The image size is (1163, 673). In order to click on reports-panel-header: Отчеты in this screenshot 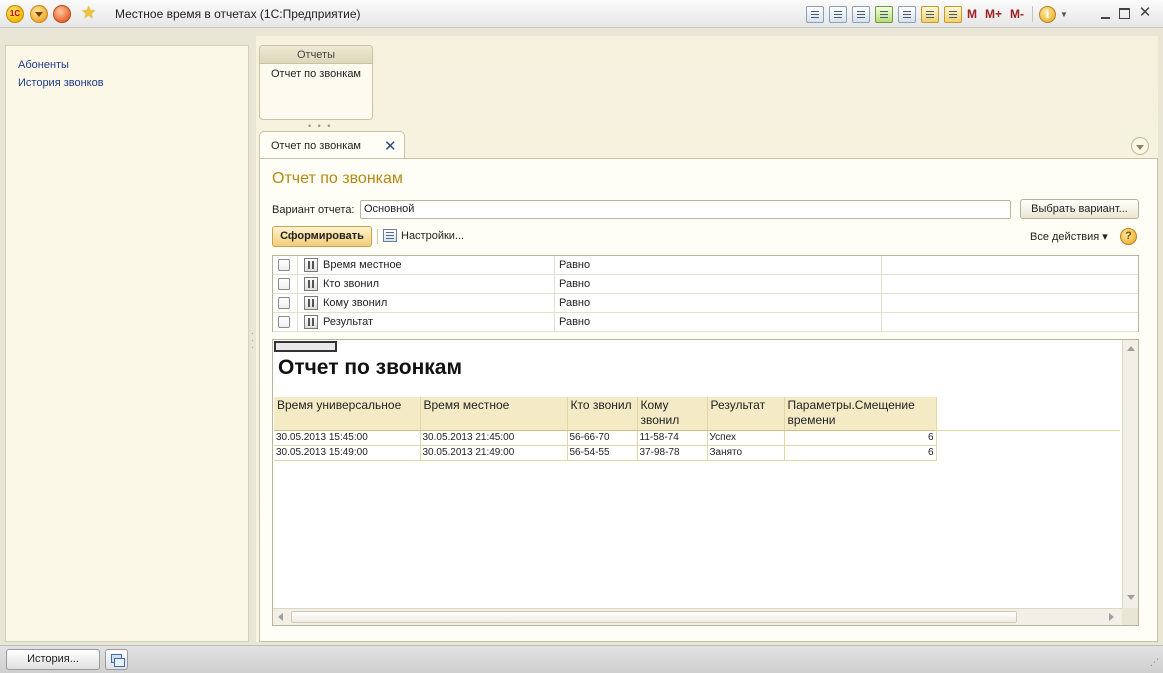, I will do `click(316, 55)`.